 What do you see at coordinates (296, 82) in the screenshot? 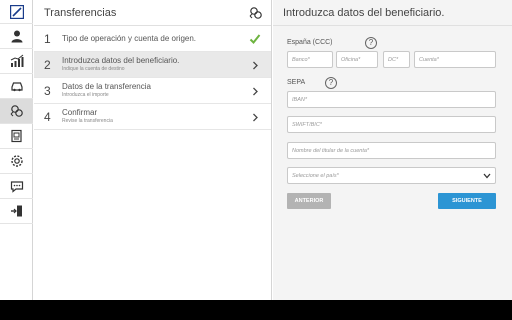
I see `sepa-section-label: SEPA` at bounding box center [296, 82].